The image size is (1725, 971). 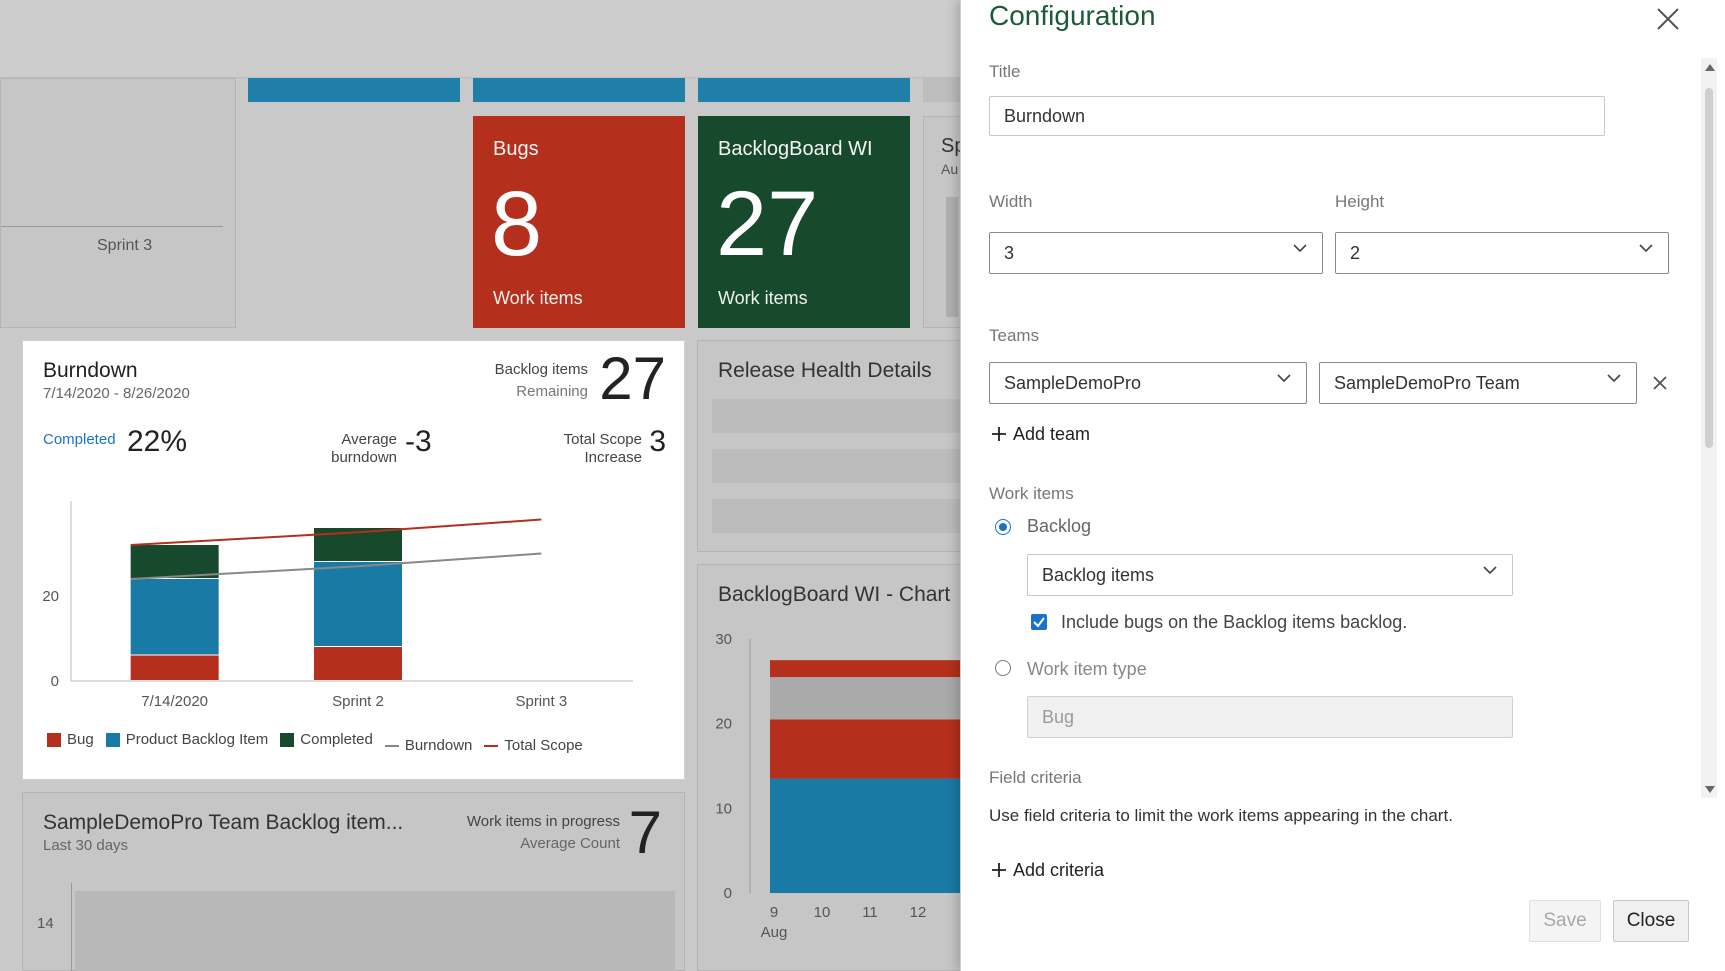 I want to click on release-health-title: Release Health Details, so click(x=825, y=370).